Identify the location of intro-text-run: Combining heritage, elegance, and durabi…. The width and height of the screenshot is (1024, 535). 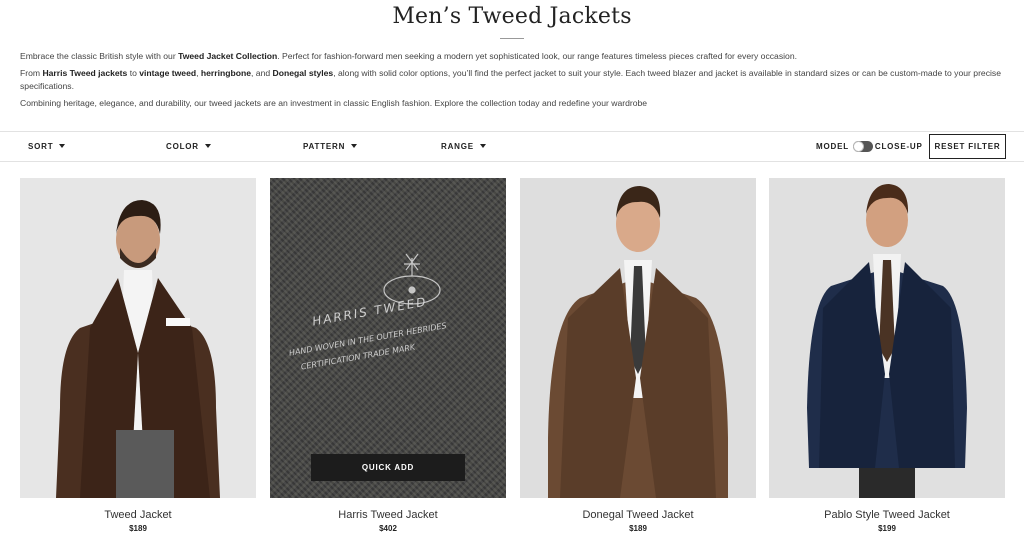
(334, 103).